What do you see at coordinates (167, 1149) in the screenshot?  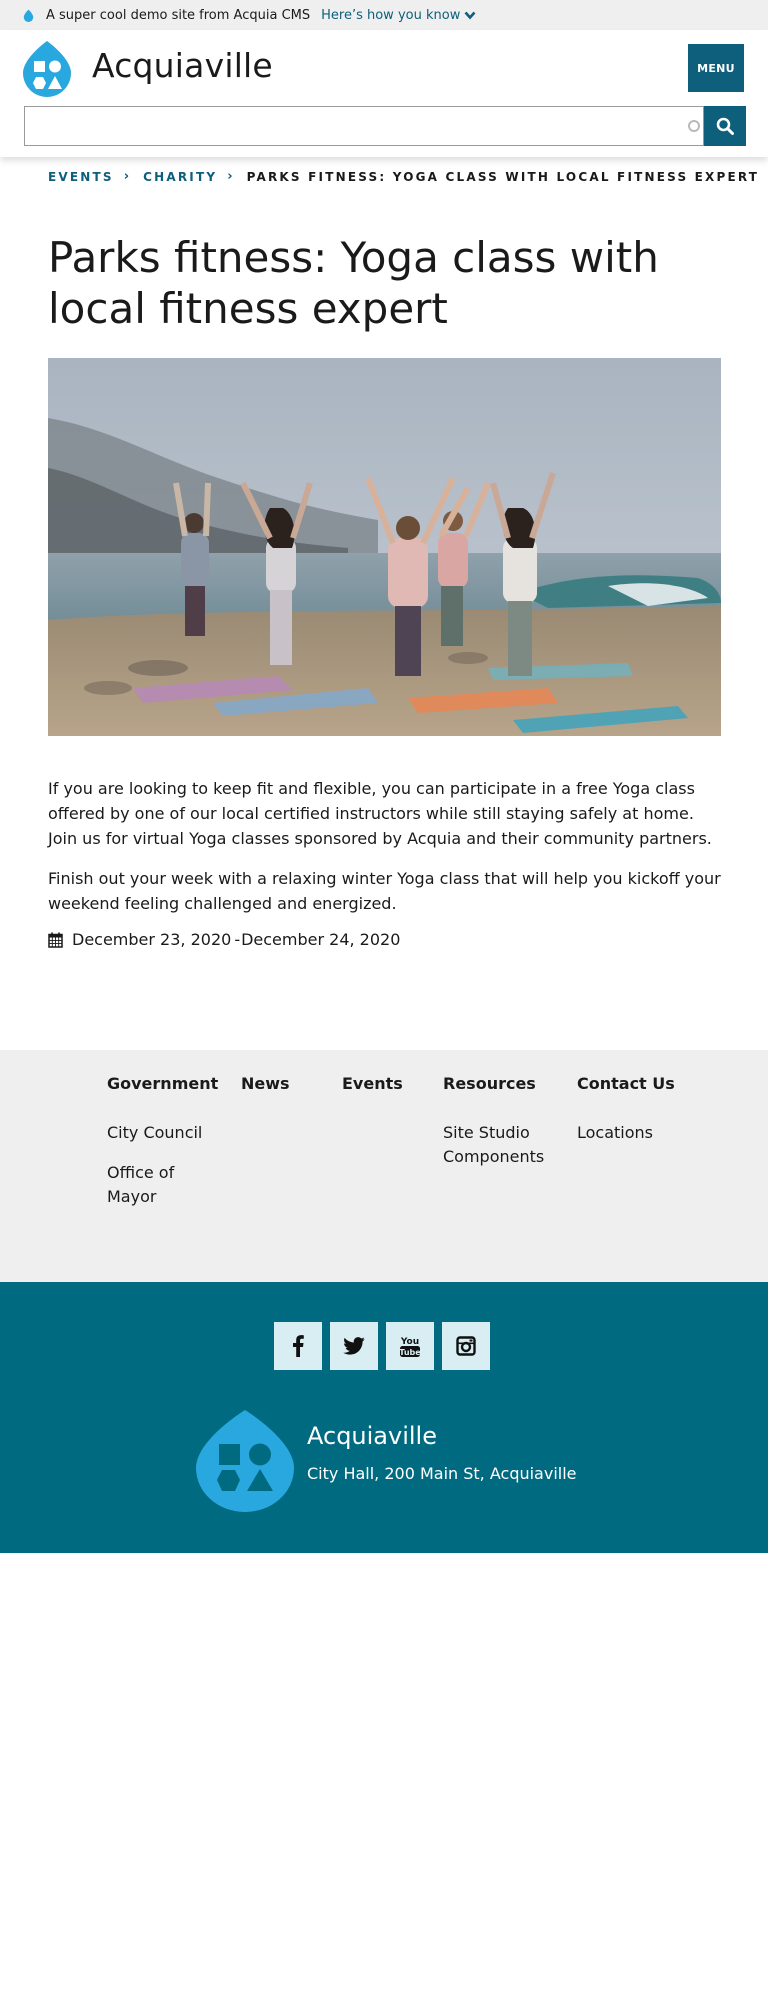 I see `footer-column-government: Government City Council Office of Mayor` at bounding box center [167, 1149].